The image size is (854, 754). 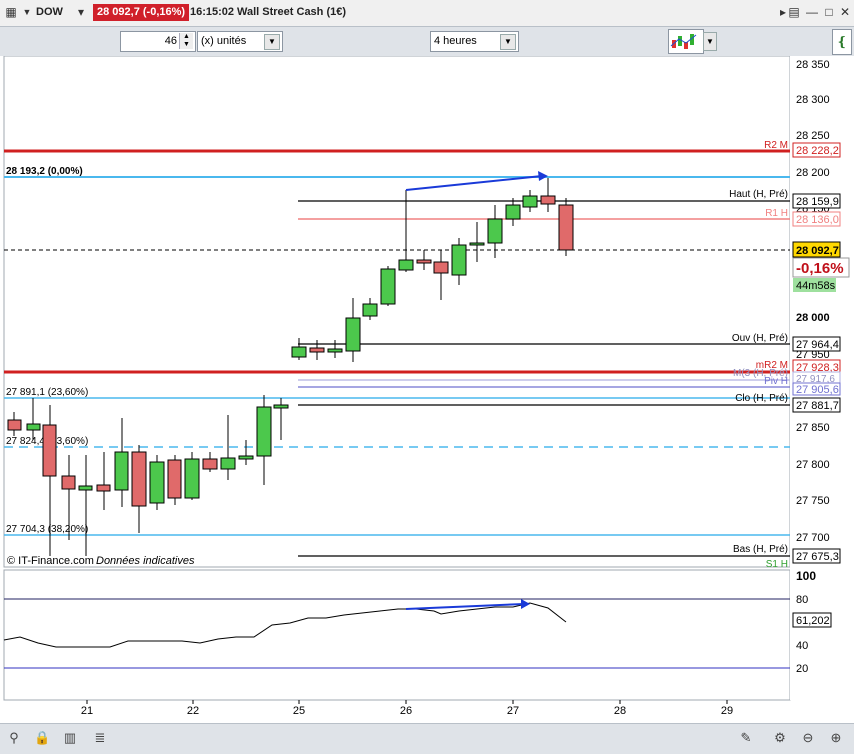 What do you see at coordinates (776, 145) in the screenshot?
I see `r2-label: R2 M` at bounding box center [776, 145].